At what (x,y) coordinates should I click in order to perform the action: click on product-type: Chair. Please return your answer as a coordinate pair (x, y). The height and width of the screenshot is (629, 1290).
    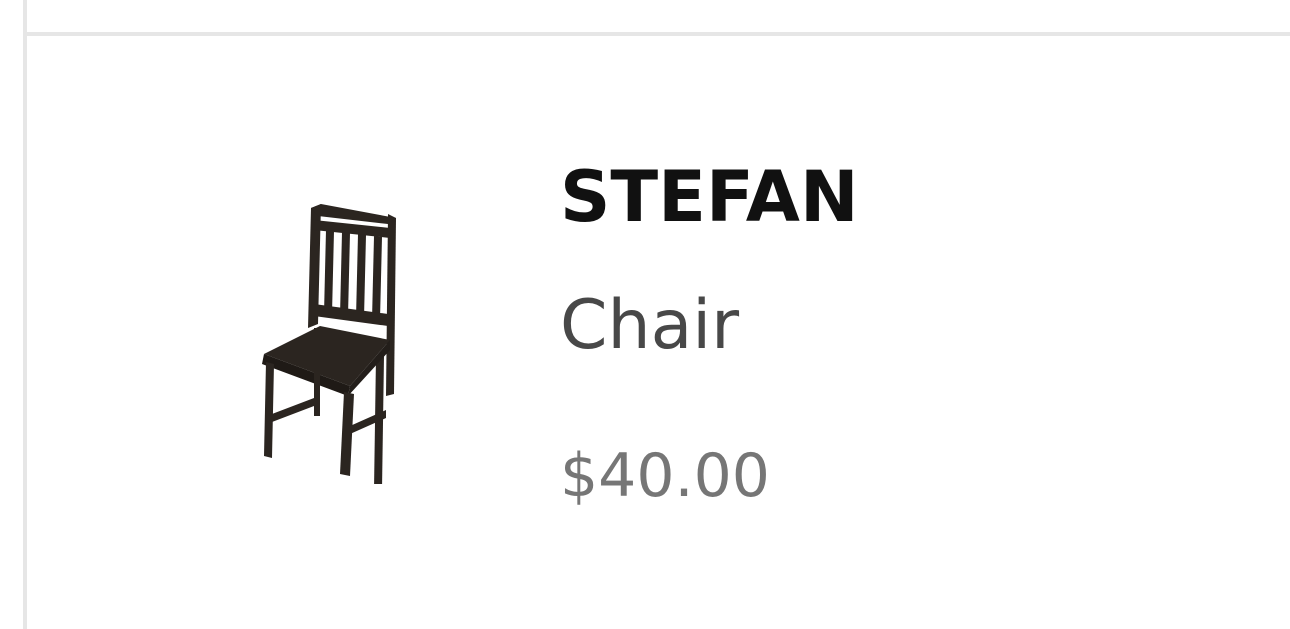
    Looking at the image, I should click on (650, 325).